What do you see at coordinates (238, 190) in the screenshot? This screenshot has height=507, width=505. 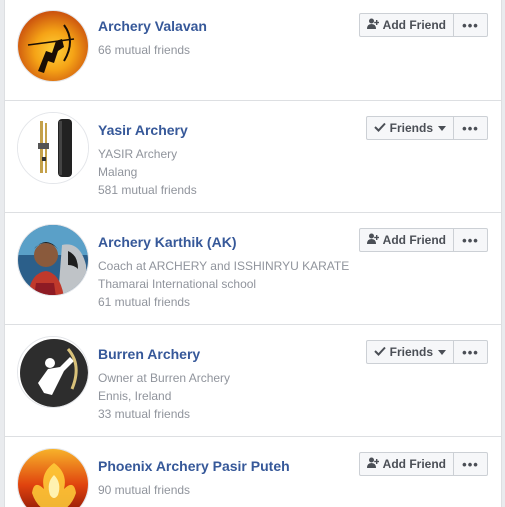 I see `mutual-friends-text: 581 mutual friends` at bounding box center [238, 190].